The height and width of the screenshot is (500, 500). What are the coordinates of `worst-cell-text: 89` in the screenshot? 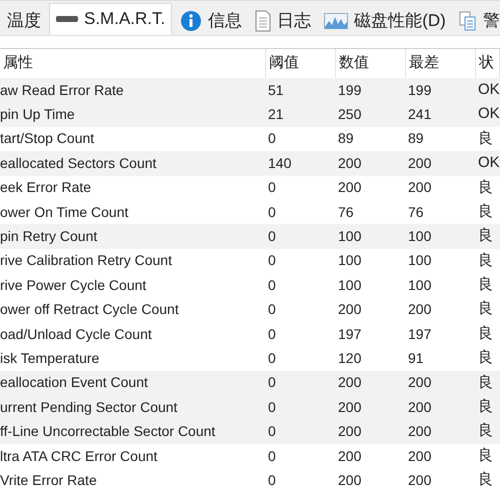 It's located at (416, 138).